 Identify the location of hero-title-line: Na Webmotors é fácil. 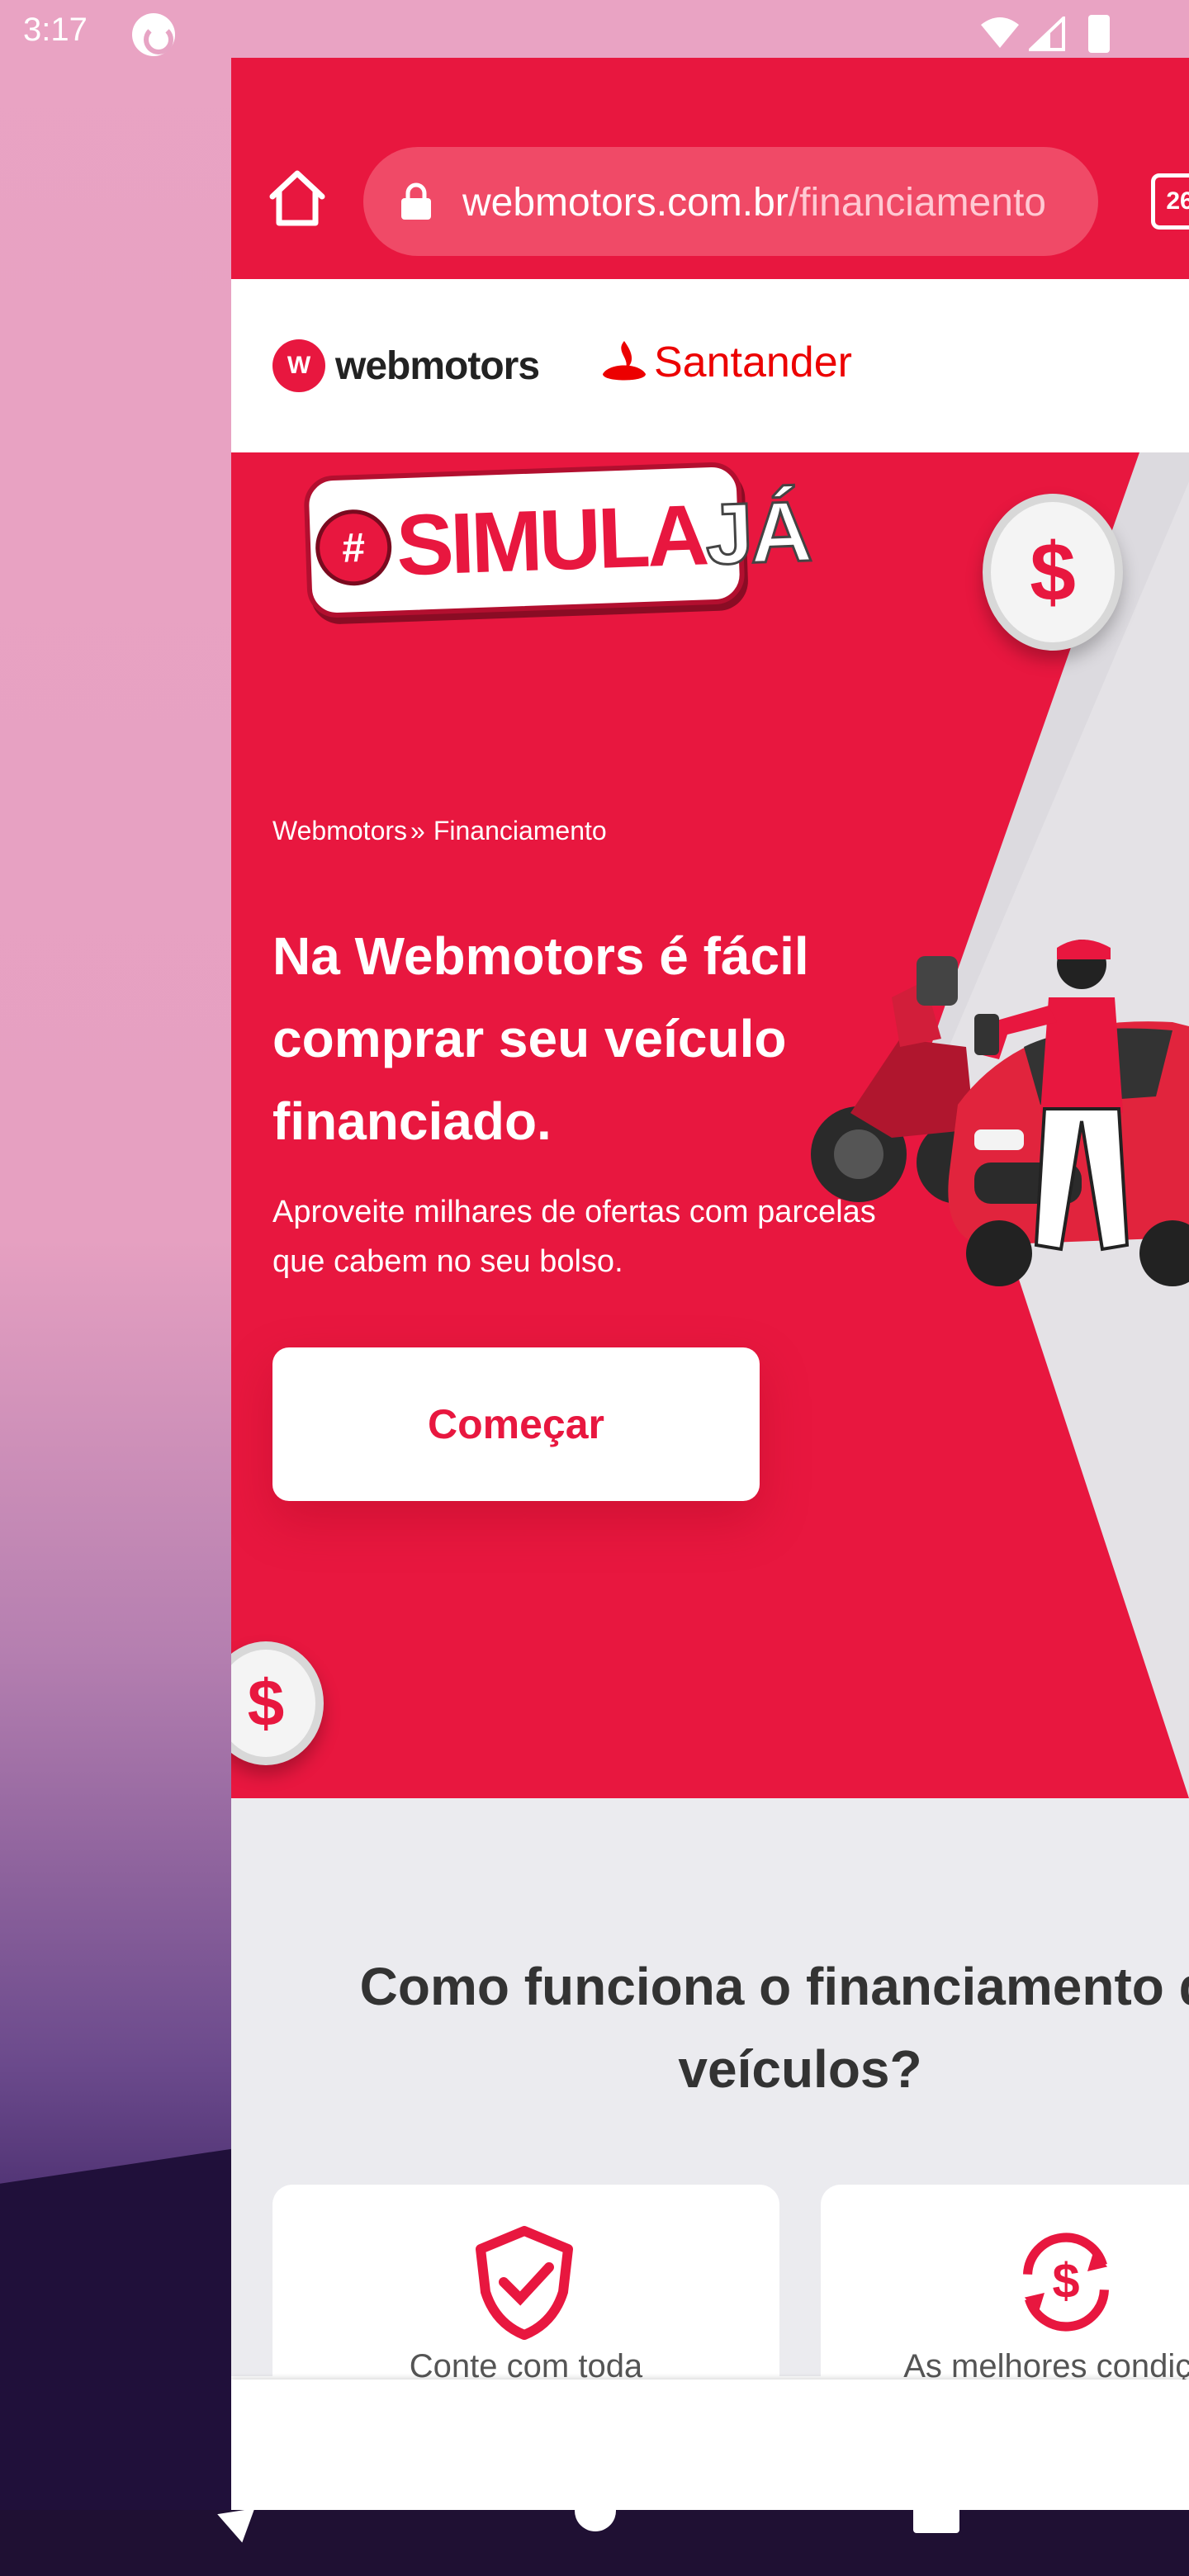
(540, 956).